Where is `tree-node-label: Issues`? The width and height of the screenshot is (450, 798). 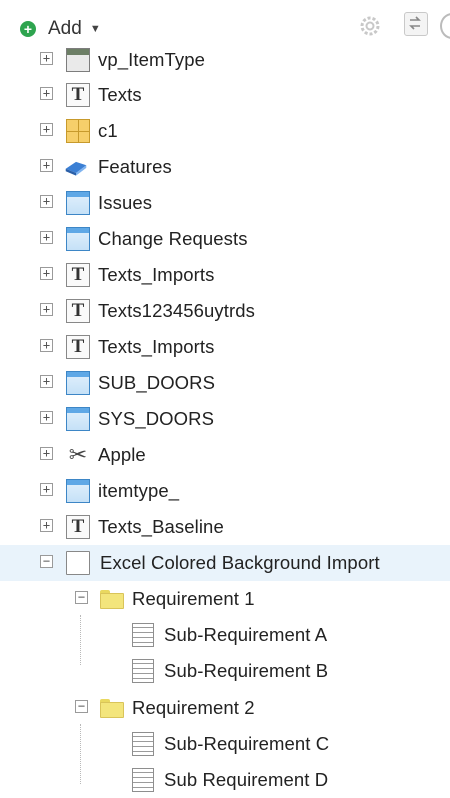 tree-node-label: Issues is located at coordinates (125, 202).